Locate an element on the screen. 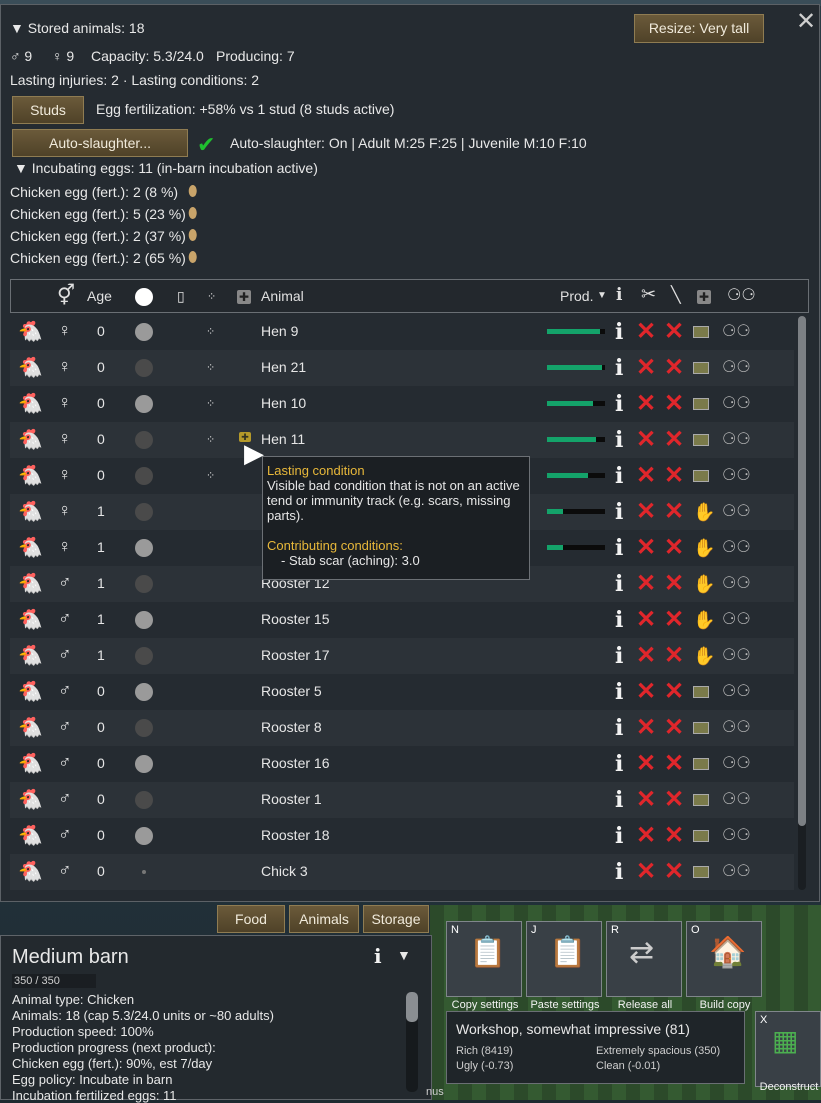  pregnancy-dot is located at coordinates (144, 872).